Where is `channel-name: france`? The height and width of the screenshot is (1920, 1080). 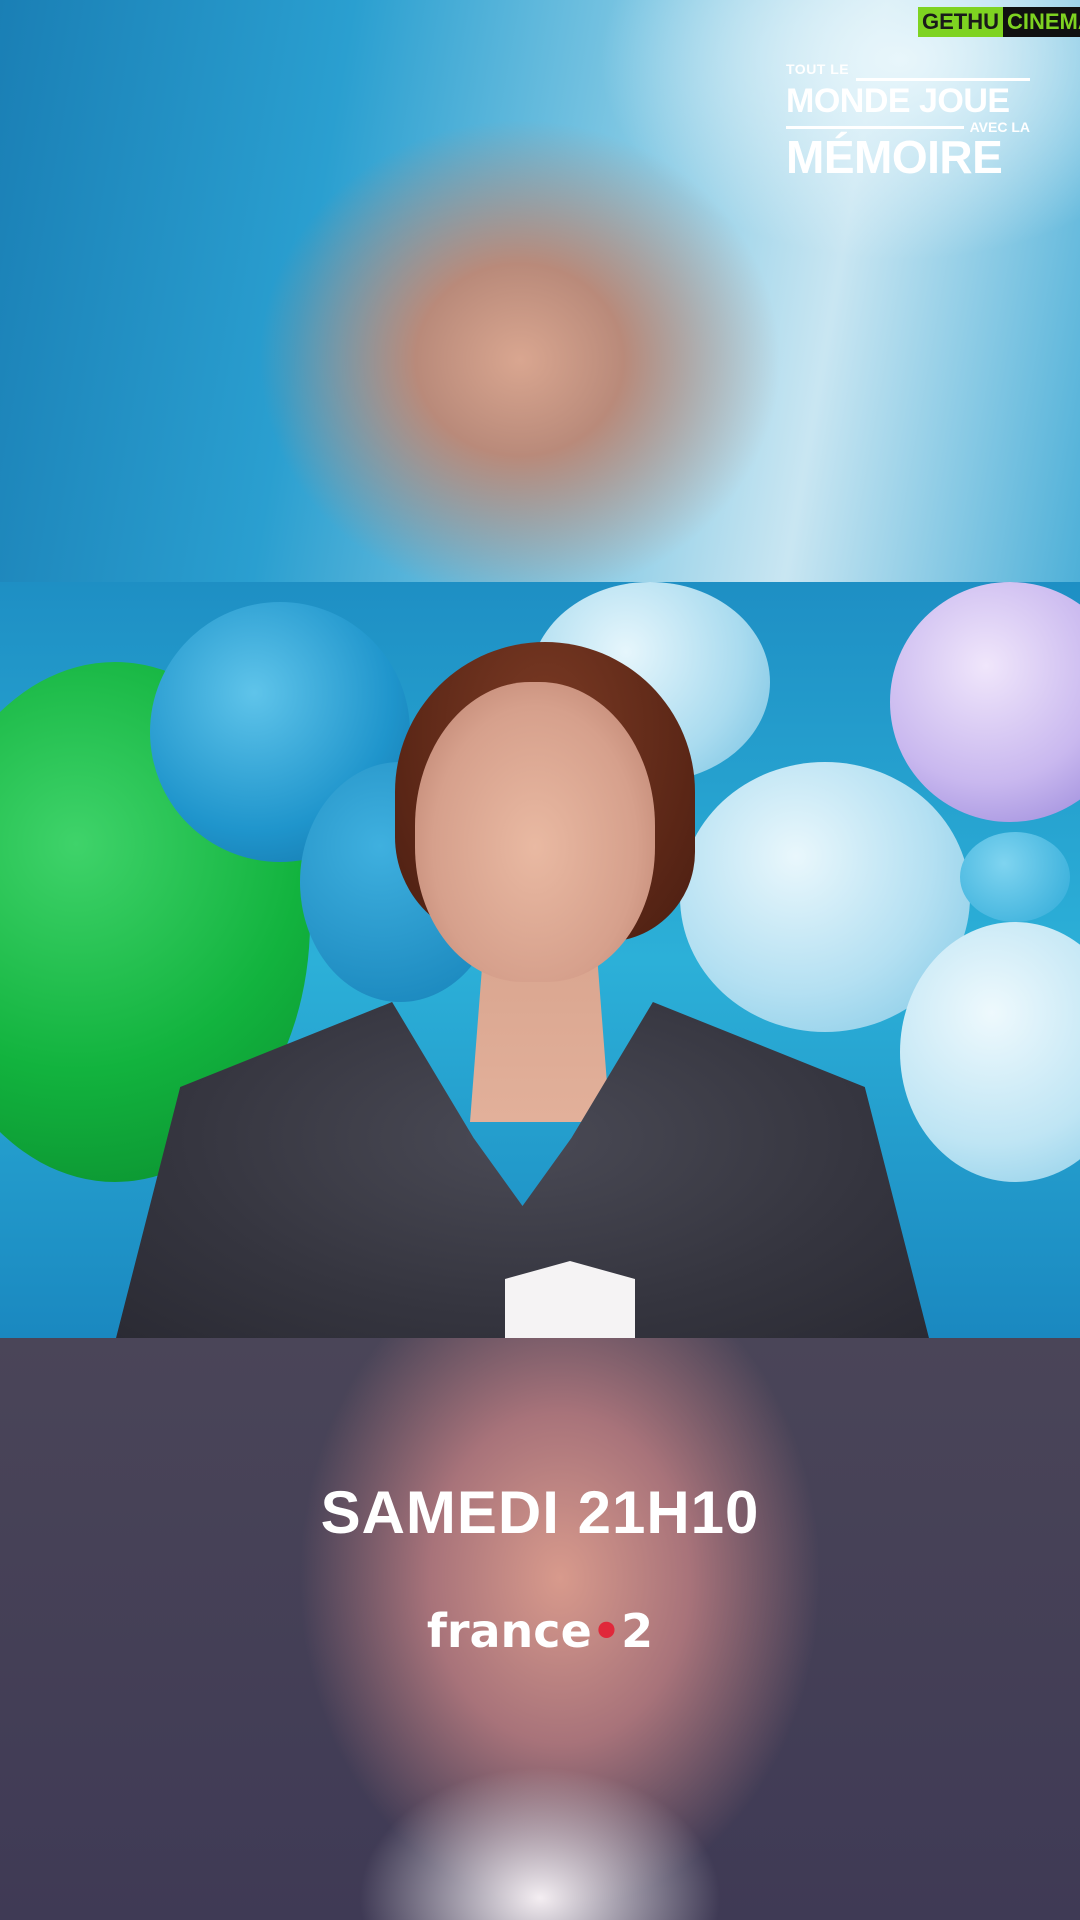 channel-name: france is located at coordinates (509, 1631).